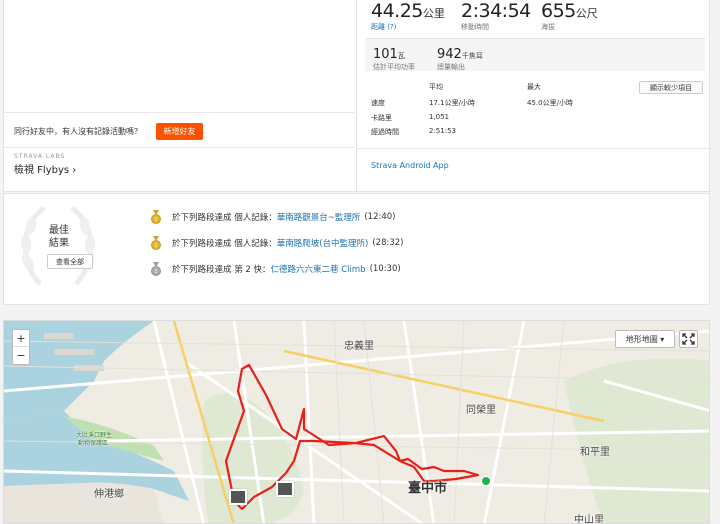 The height and width of the screenshot is (524, 720). Describe the element at coordinates (385, 269) in the screenshot. I see `achievement-time: (10:30)` at that location.